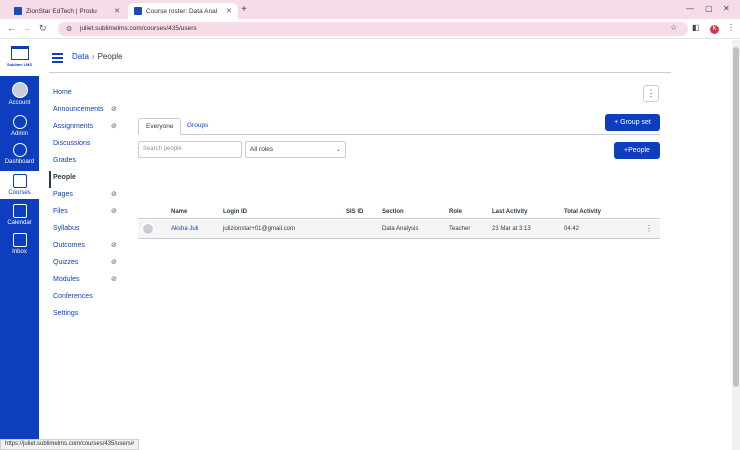  What do you see at coordinates (69, 29) in the screenshot?
I see `site-info-icon: ⚙` at bounding box center [69, 29].